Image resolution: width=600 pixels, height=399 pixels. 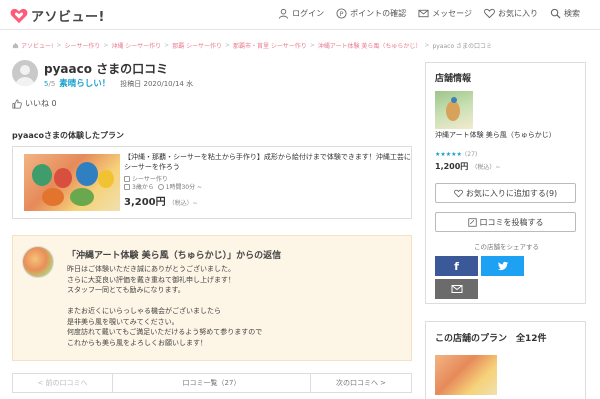 What do you see at coordinates (145, 202) in the screenshot?
I see `plan-price-value: 3,200円` at bounding box center [145, 202].